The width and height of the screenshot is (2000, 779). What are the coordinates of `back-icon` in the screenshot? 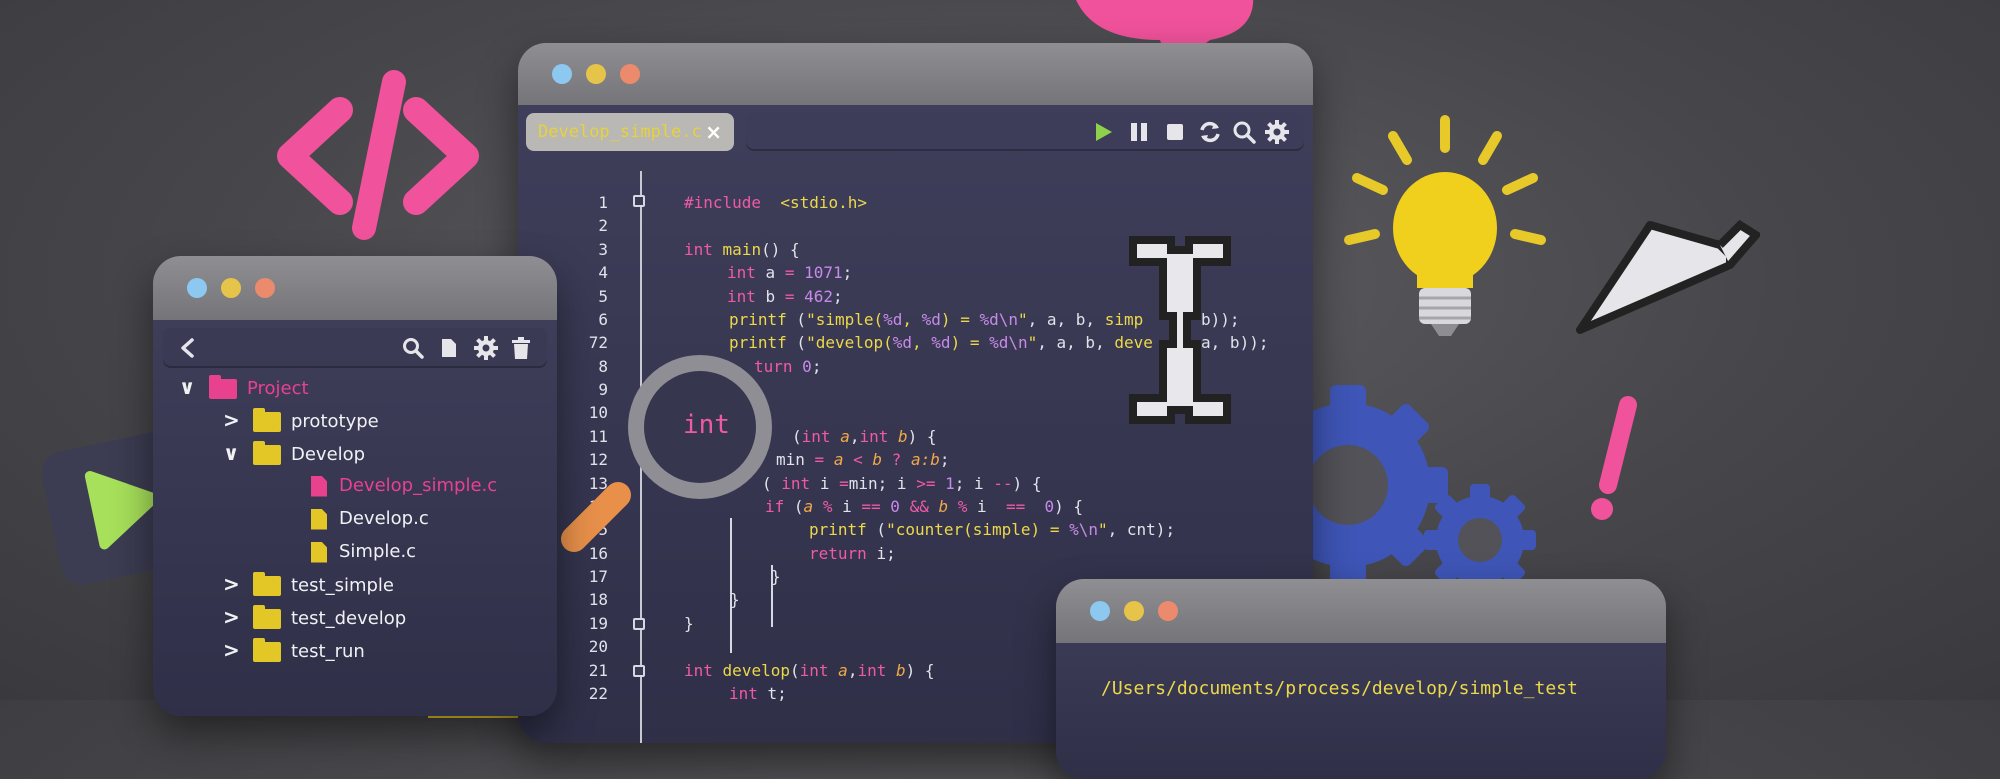 It's located at (188, 348).